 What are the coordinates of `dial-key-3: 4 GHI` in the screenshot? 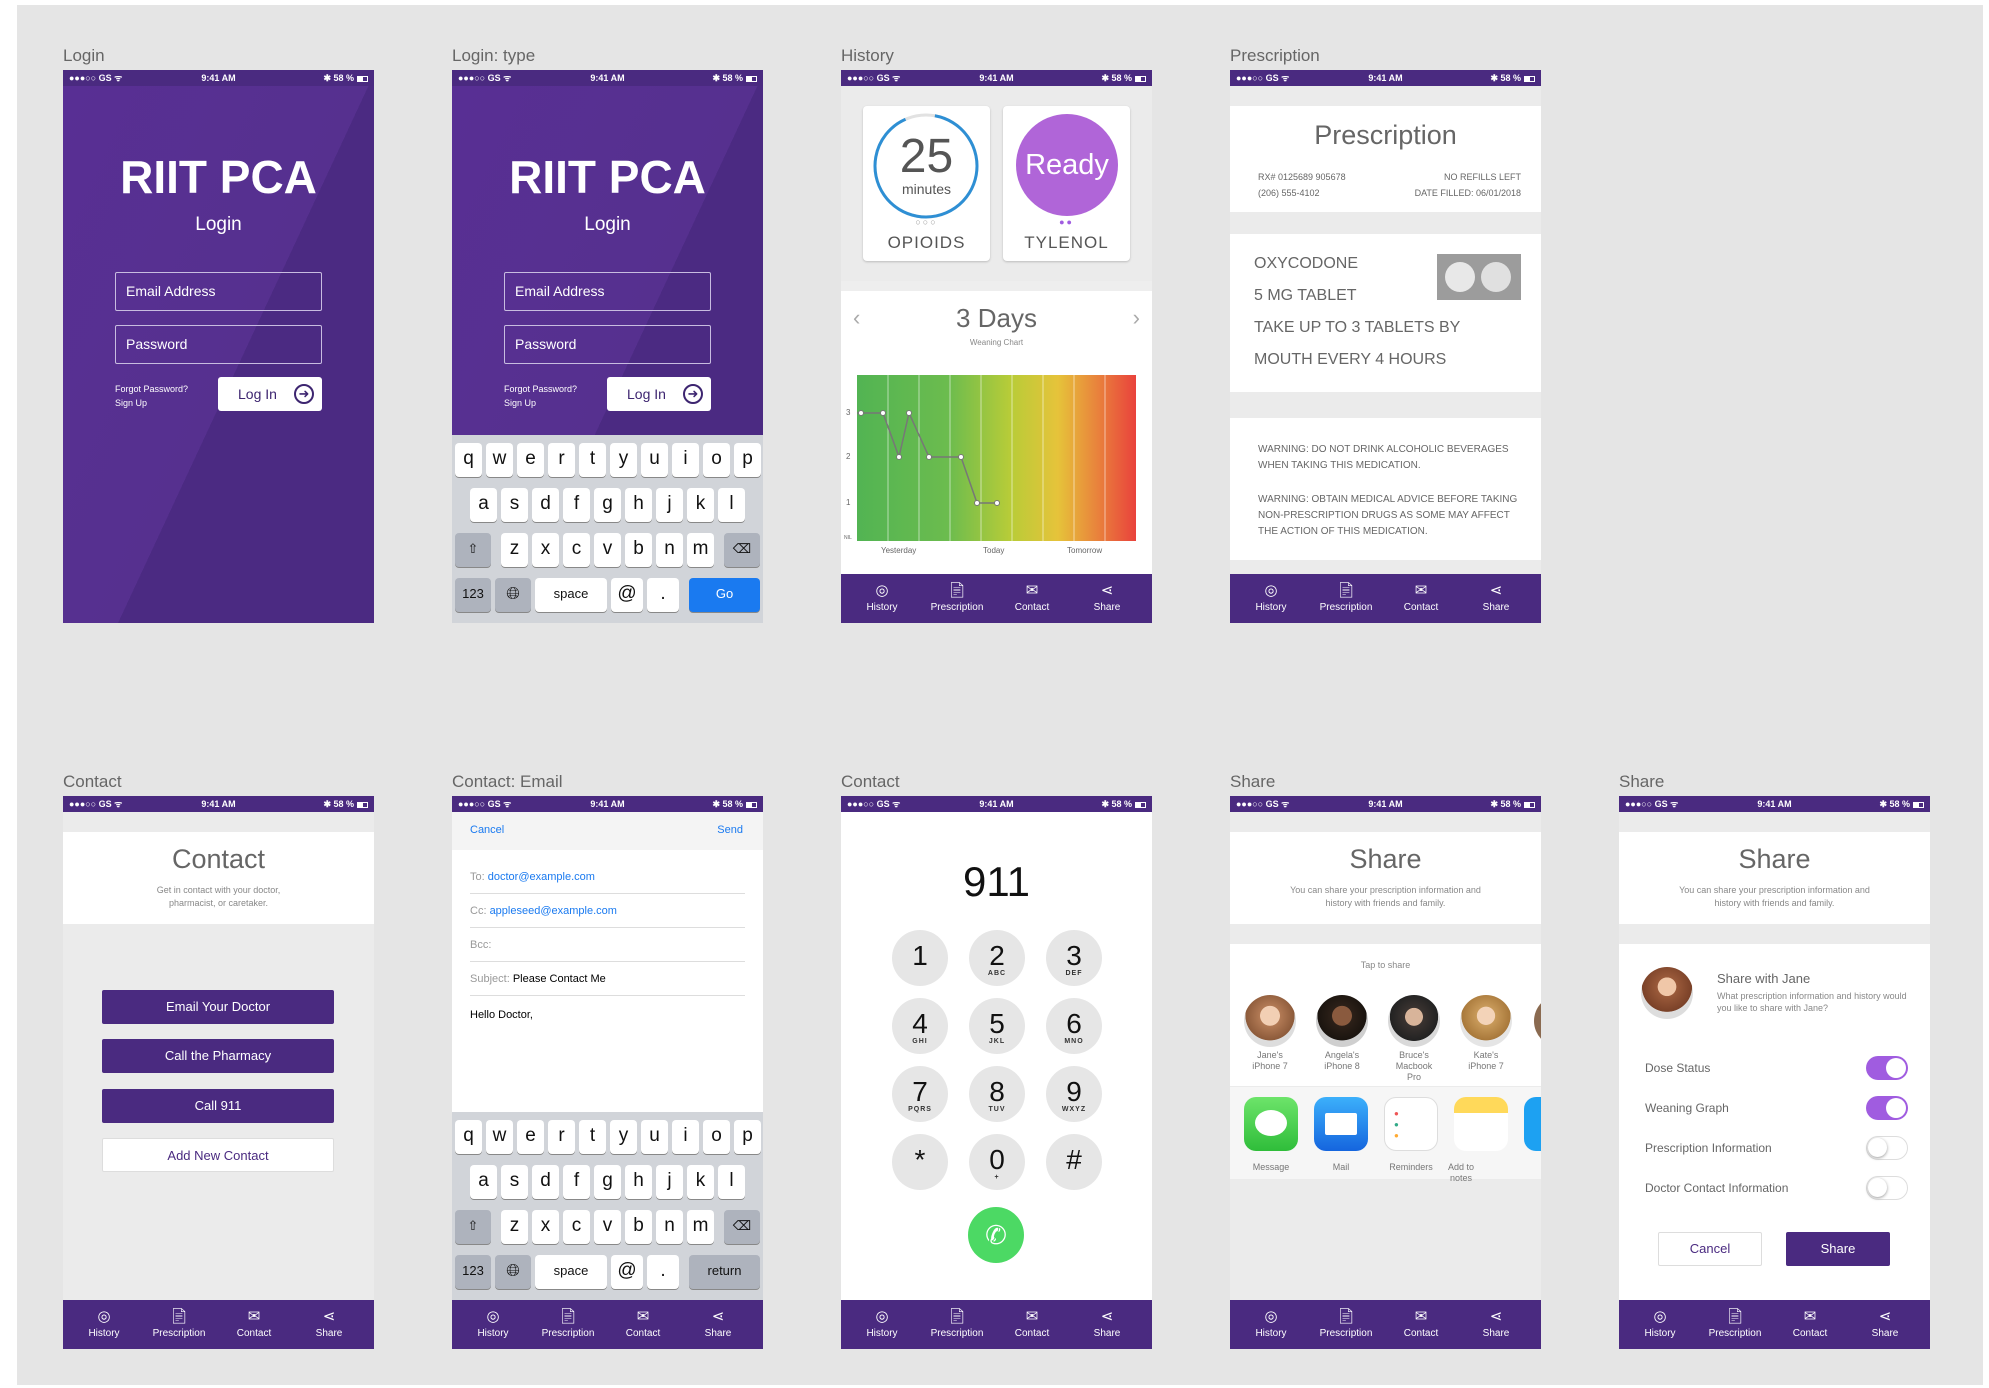 It's located at (920, 1026).